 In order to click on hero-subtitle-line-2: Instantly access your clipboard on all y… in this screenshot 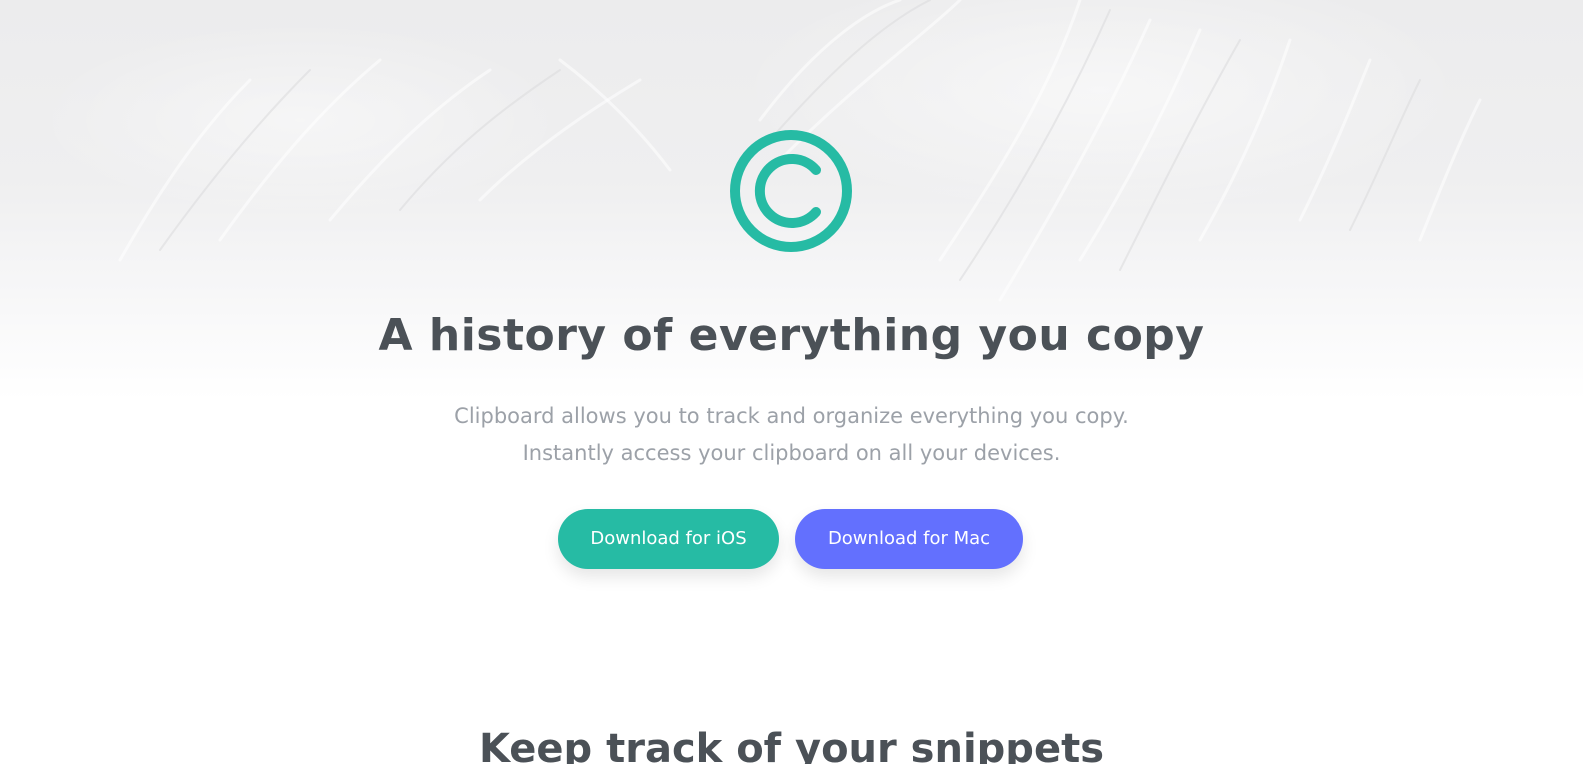, I will do `click(791, 453)`.